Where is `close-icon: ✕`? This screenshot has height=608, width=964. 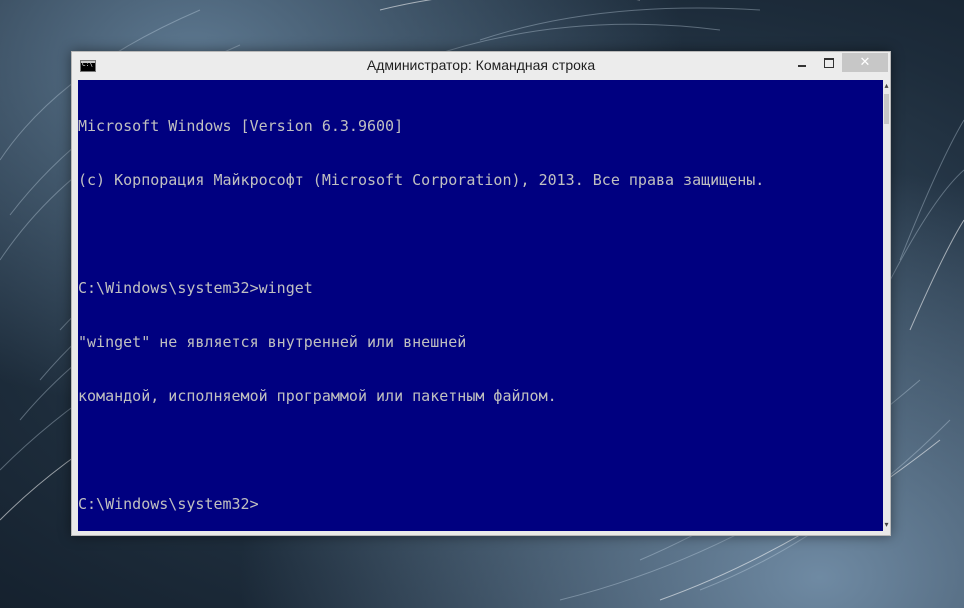 close-icon: ✕ is located at coordinates (865, 62).